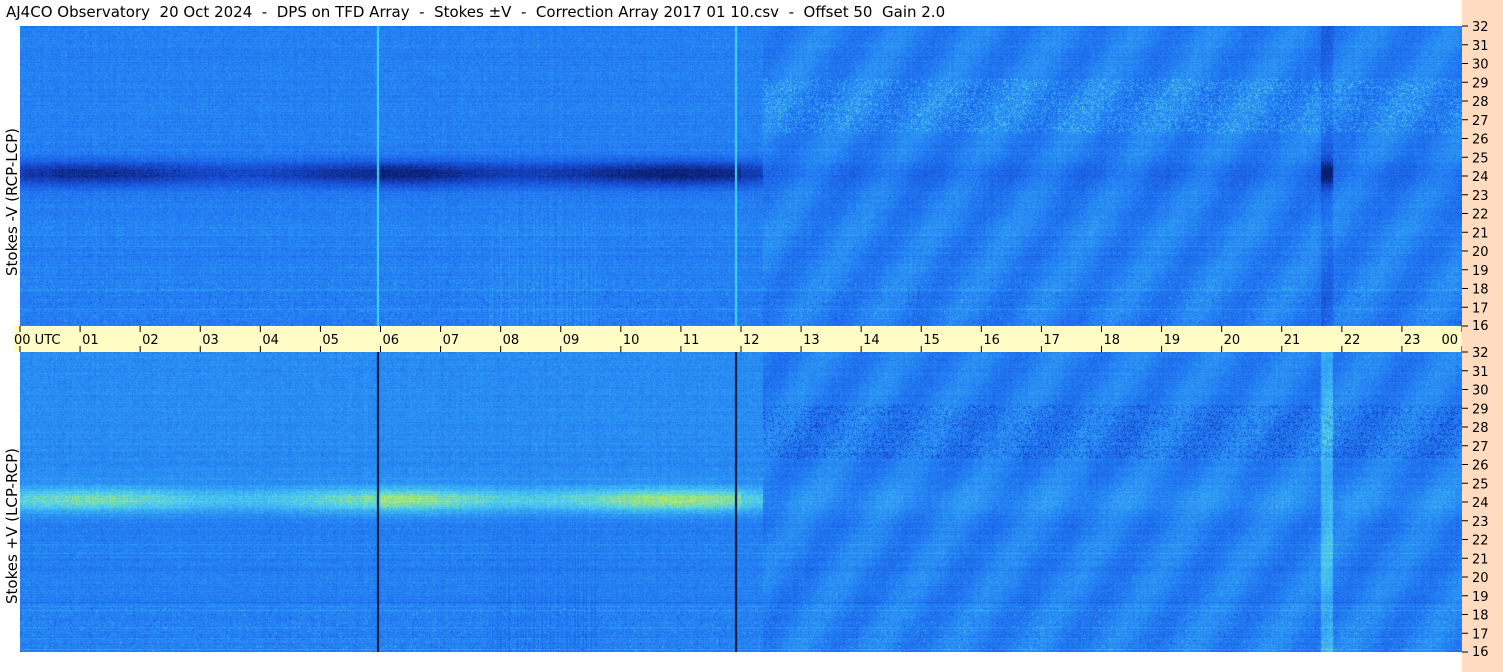  What do you see at coordinates (871, 340) in the screenshot?
I see `utc-tick-label: 14` at bounding box center [871, 340].